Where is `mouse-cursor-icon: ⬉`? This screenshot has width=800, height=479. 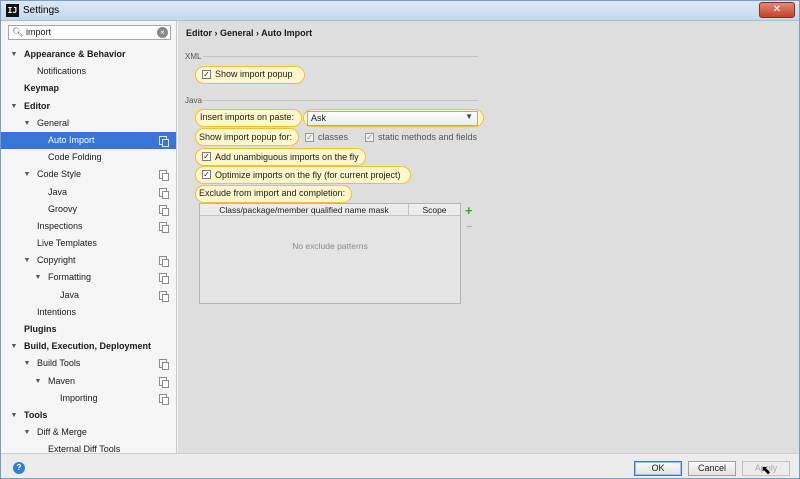 mouse-cursor-icon: ⬉ is located at coordinates (766, 470).